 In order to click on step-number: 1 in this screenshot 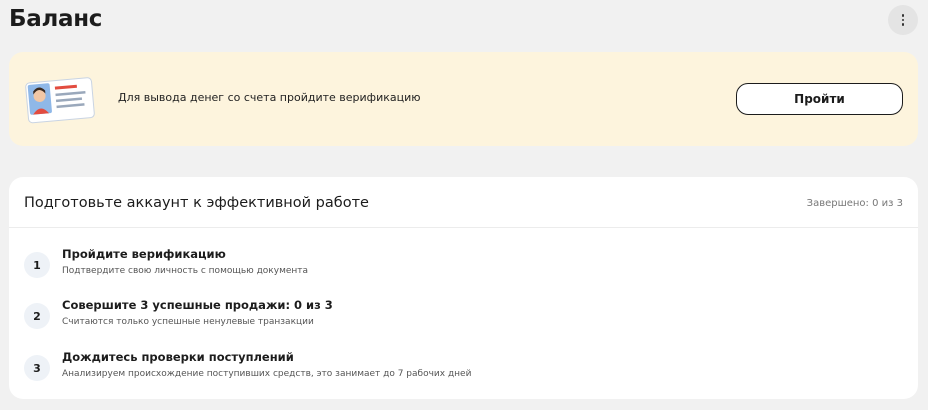, I will do `click(37, 265)`.